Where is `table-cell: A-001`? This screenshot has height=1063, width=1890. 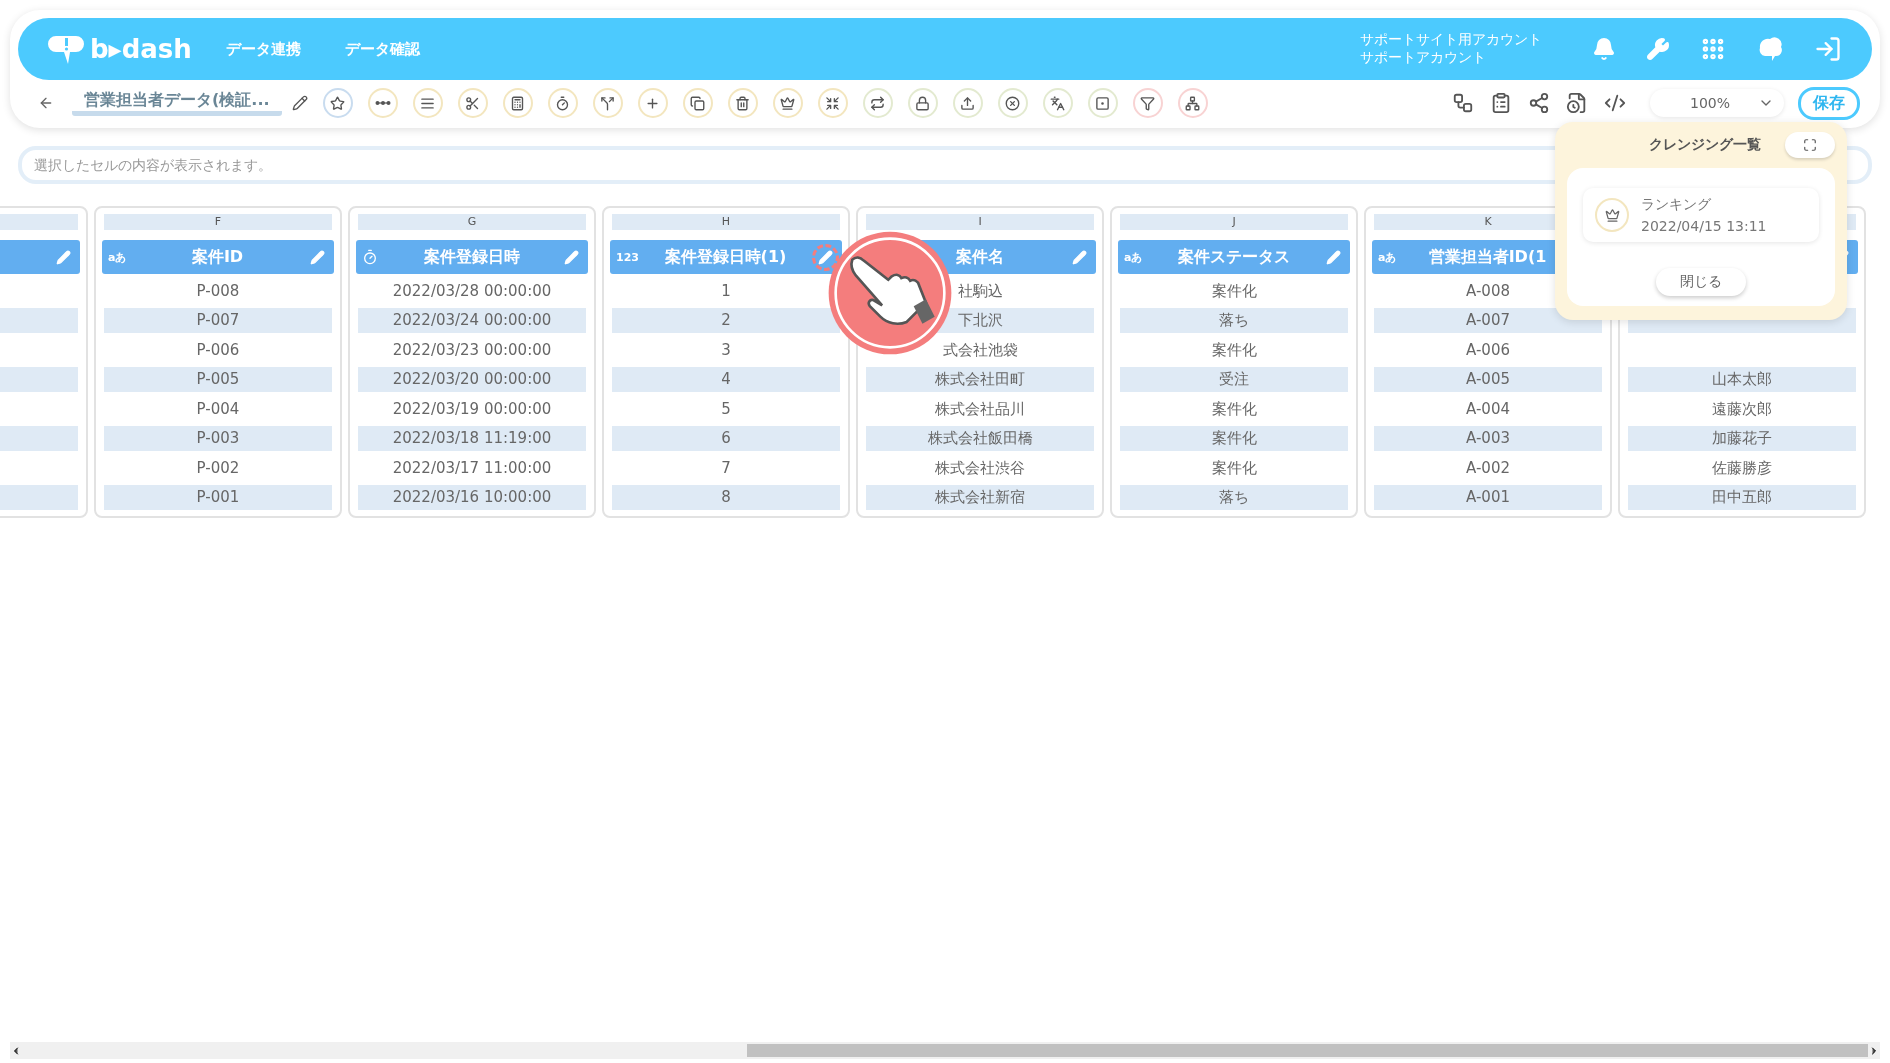 table-cell: A-001 is located at coordinates (1488, 497).